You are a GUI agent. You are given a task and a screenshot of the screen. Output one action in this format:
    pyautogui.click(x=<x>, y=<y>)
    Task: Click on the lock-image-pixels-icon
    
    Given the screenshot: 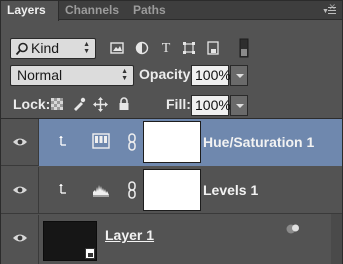 What is the action you would take?
    pyautogui.click(x=79, y=104)
    